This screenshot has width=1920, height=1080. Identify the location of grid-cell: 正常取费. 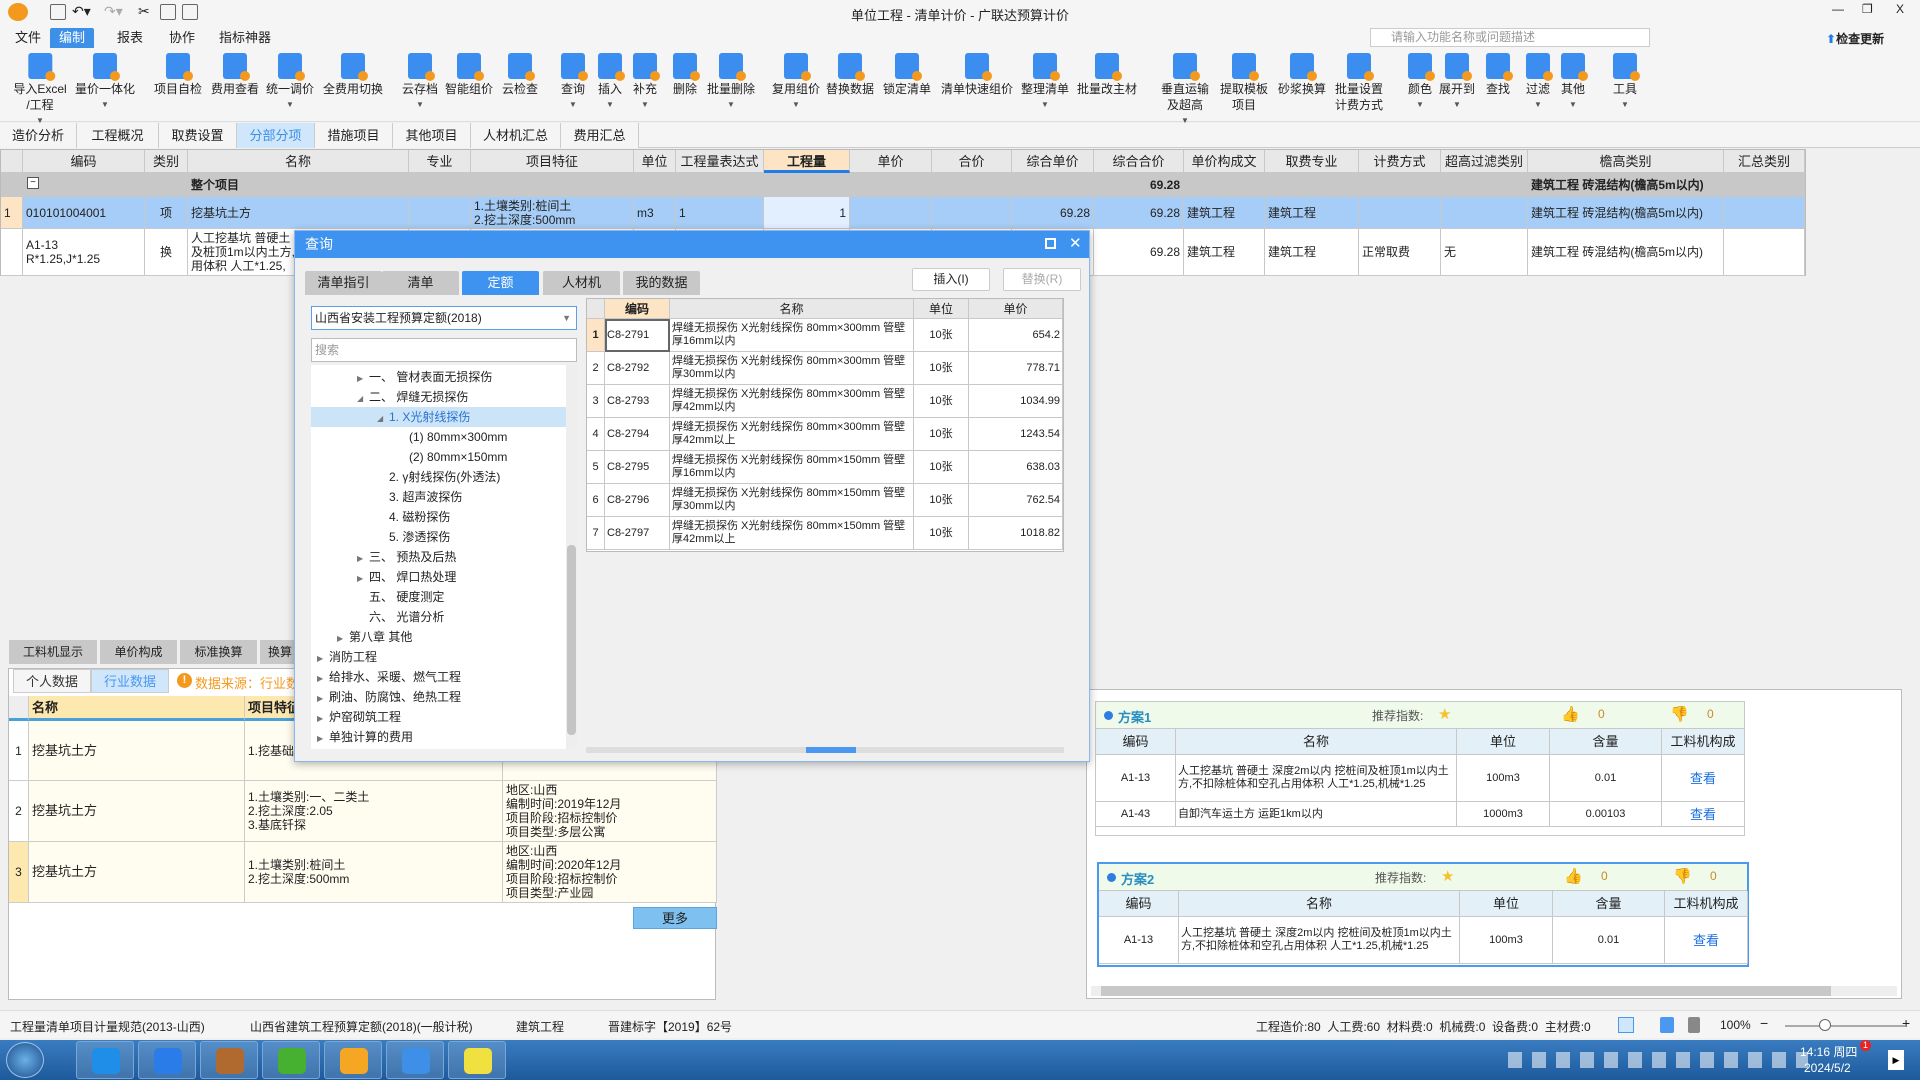
(1400, 252).